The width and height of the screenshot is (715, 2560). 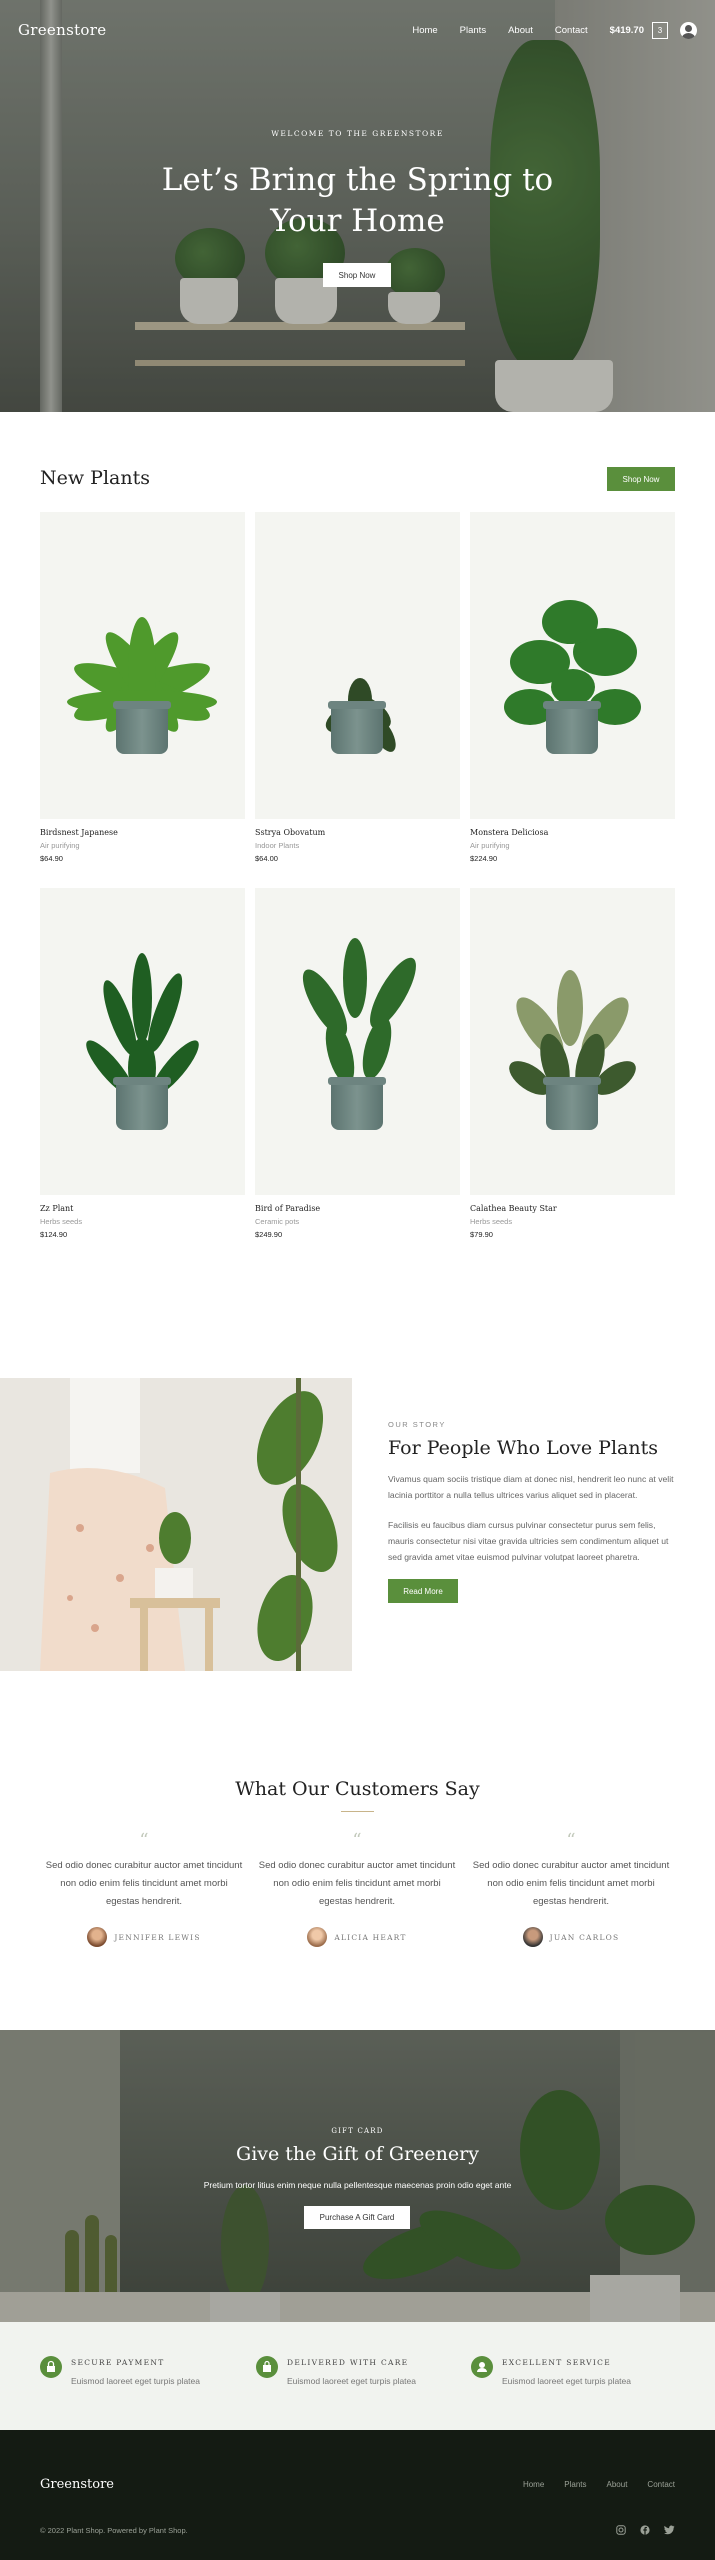 I want to click on gift-title: Give the Gift of Greenery, so click(x=357, y=2154).